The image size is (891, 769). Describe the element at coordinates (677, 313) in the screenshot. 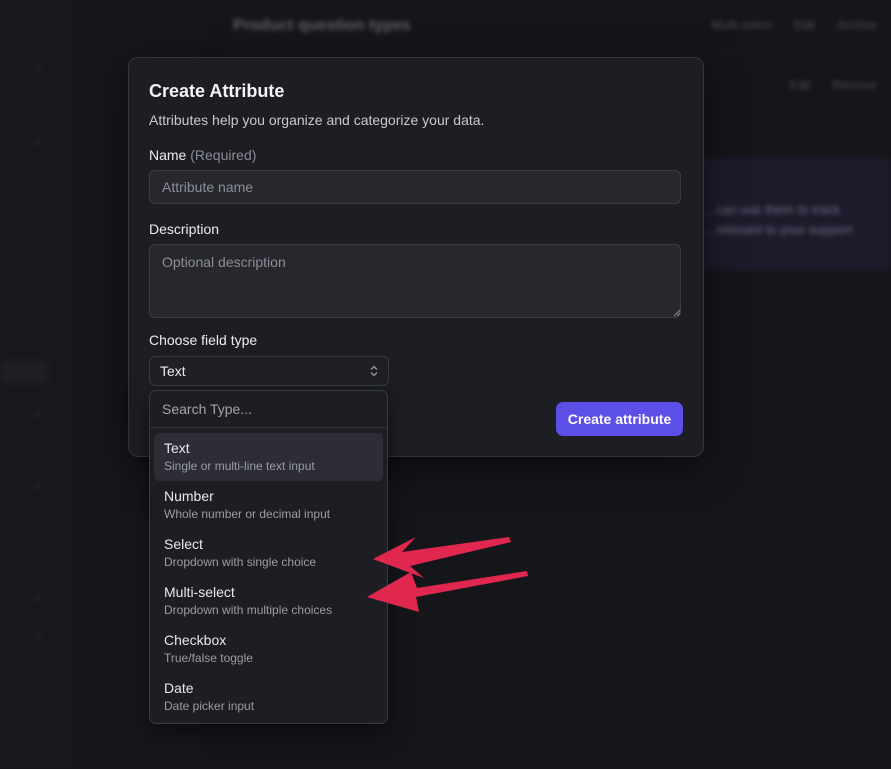

I see `resize-handle-icon` at that location.